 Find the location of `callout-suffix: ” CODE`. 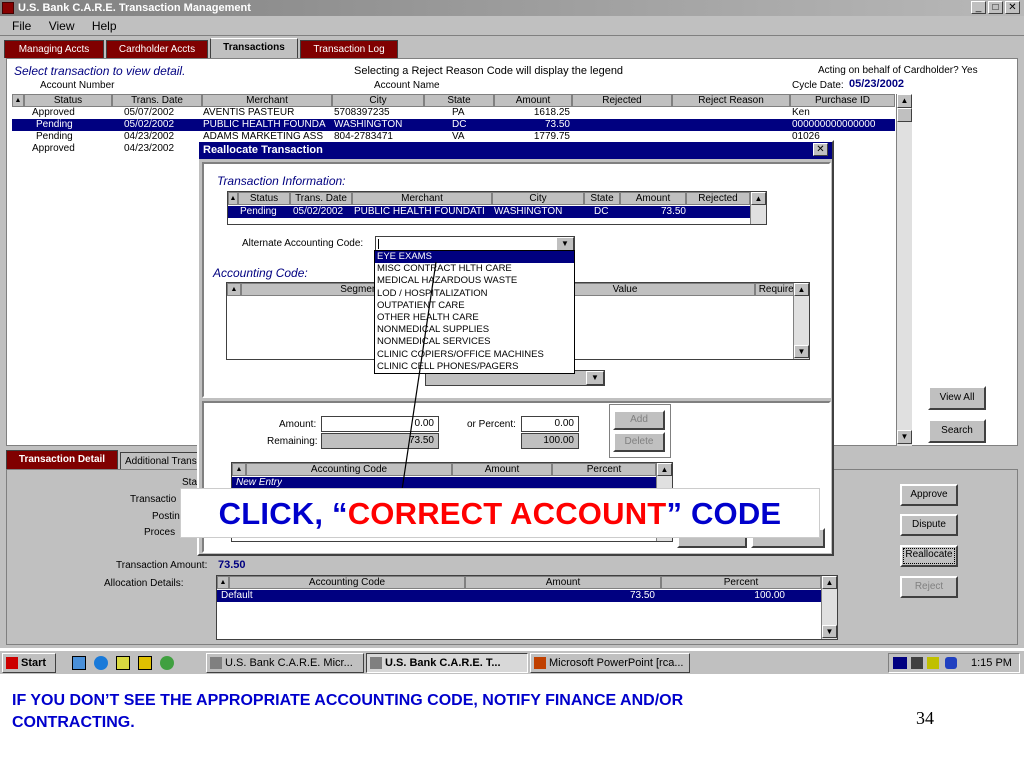

callout-suffix: ” CODE is located at coordinates (724, 513).